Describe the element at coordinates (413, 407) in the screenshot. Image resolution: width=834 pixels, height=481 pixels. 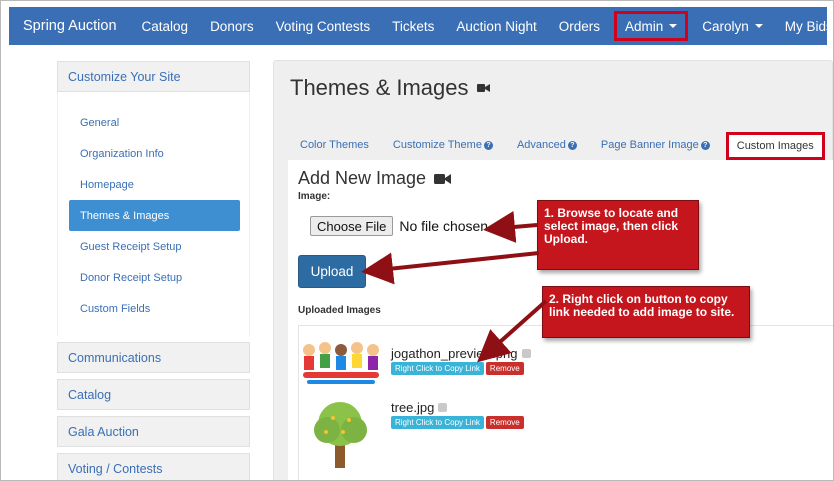
I see `image-filename-text: tree.jpg` at that location.